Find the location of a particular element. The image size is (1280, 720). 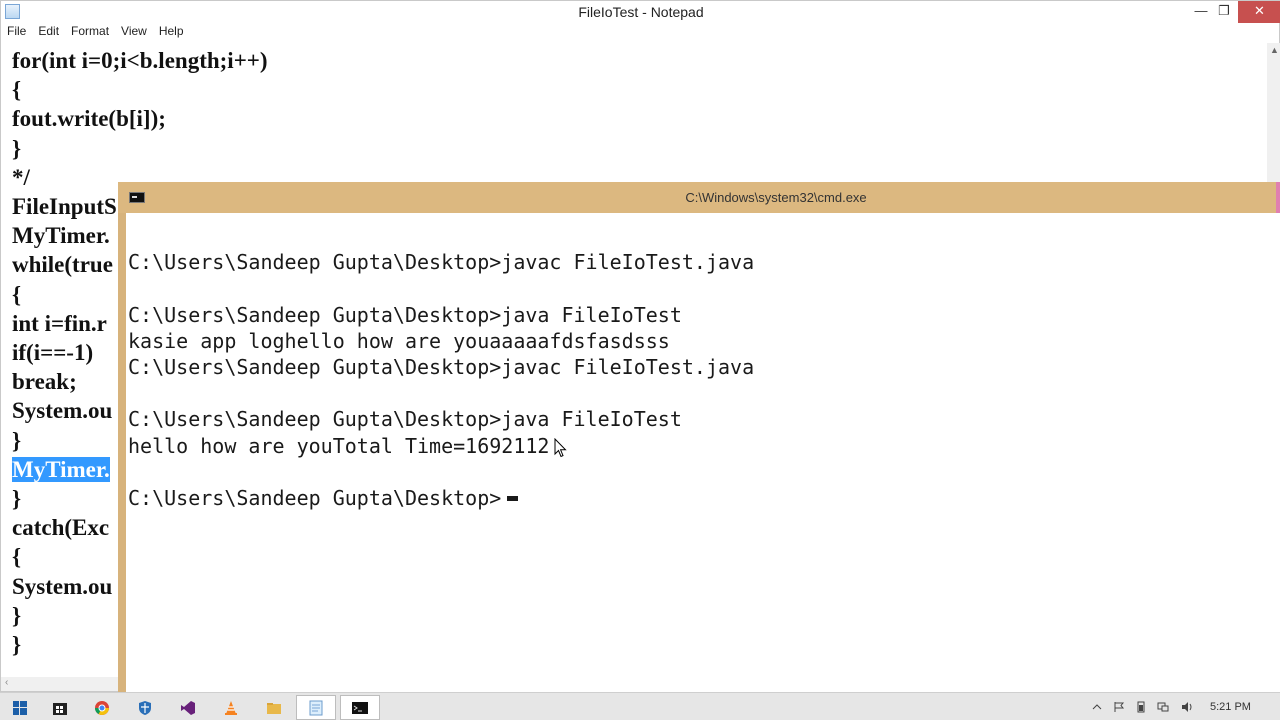

code-line: break; is located at coordinates (44, 382).